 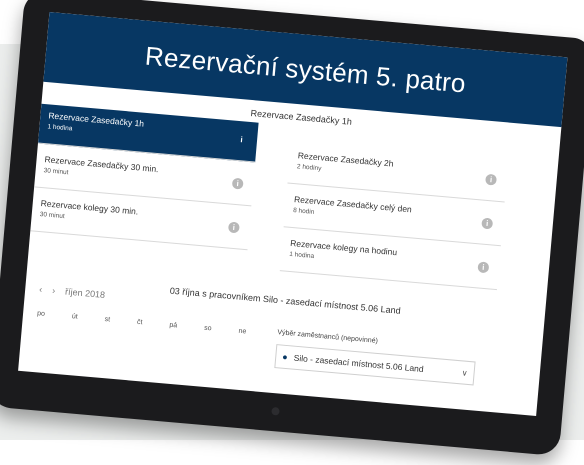 I want to click on chevron-down-icon: ∨, so click(x=464, y=372).